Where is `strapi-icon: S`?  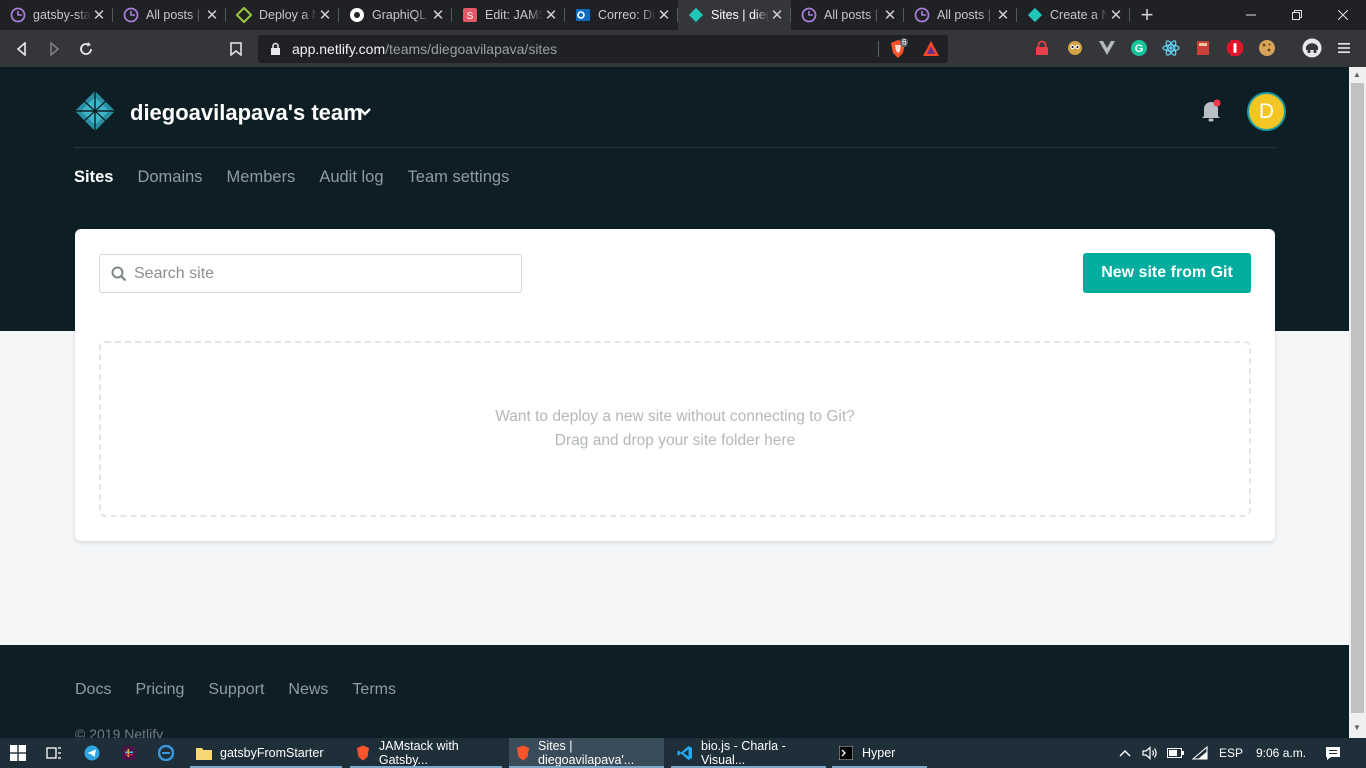 strapi-icon: S is located at coordinates (470, 15).